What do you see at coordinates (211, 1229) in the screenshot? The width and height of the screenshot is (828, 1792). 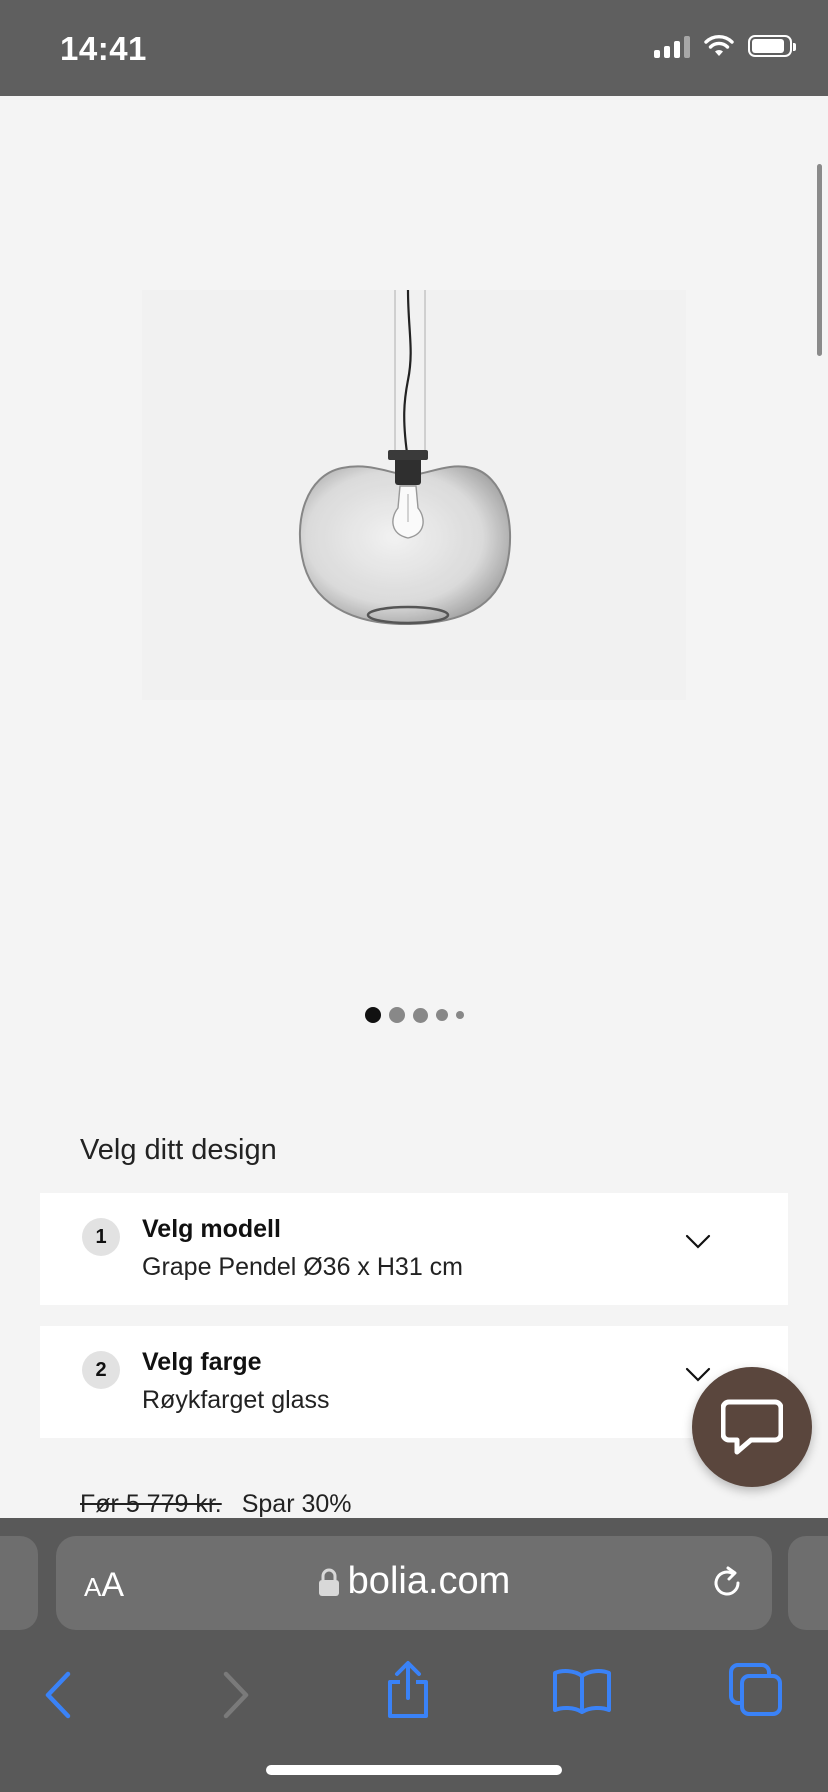 I see `option-label: Velg modell` at bounding box center [211, 1229].